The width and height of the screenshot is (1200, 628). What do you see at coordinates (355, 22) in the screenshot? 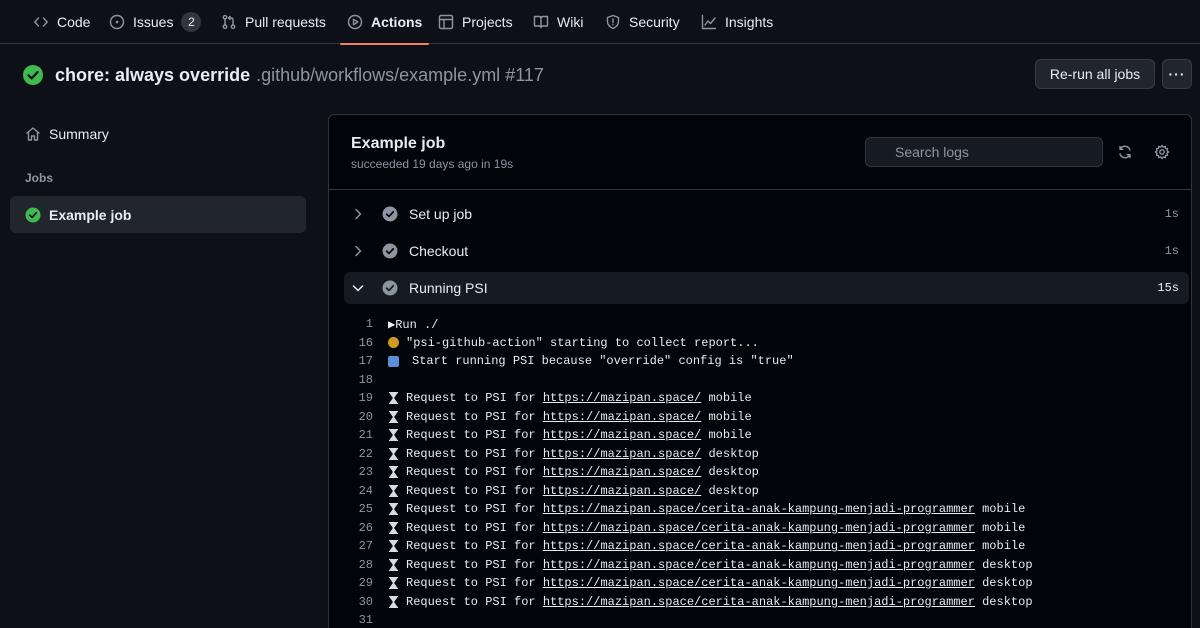
I see `play-icon` at bounding box center [355, 22].